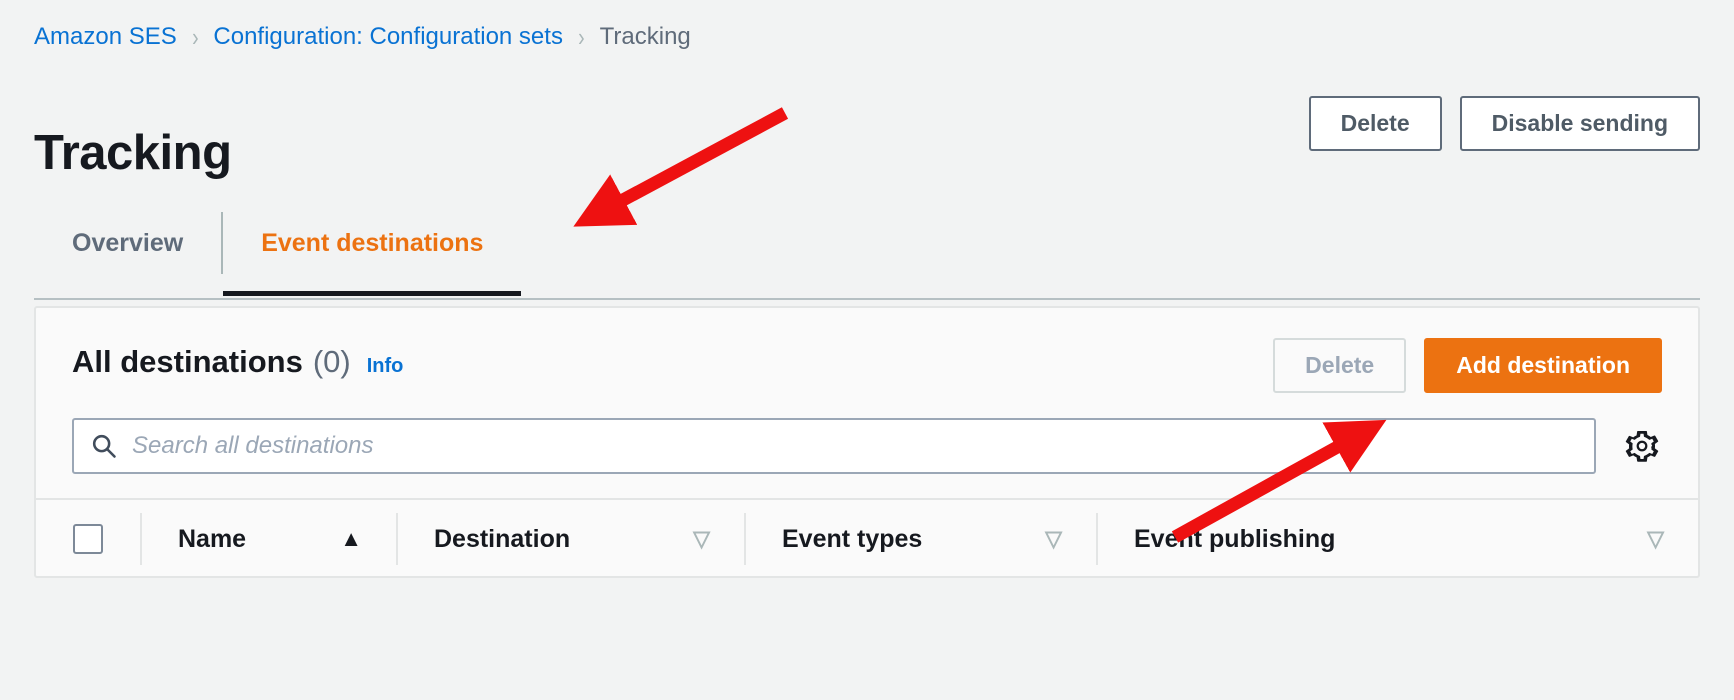 The image size is (1734, 700). Describe the element at coordinates (385, 366) in the screenshot. I see `info-link: Info` at that location.